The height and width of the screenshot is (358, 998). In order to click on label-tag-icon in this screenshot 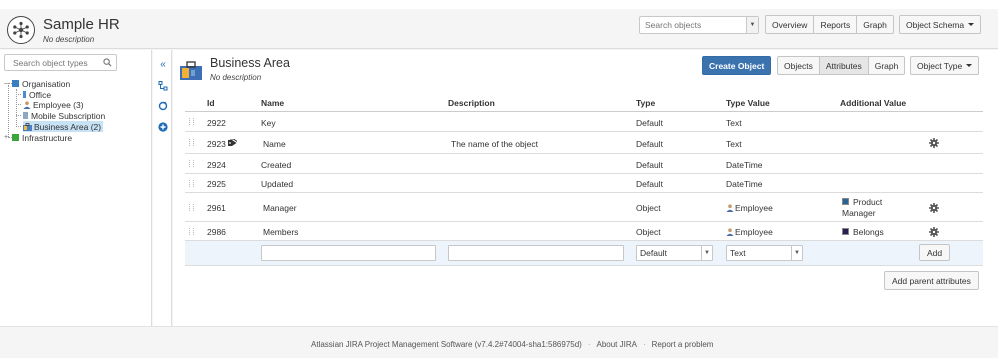, I will do `click(232, 142)`.